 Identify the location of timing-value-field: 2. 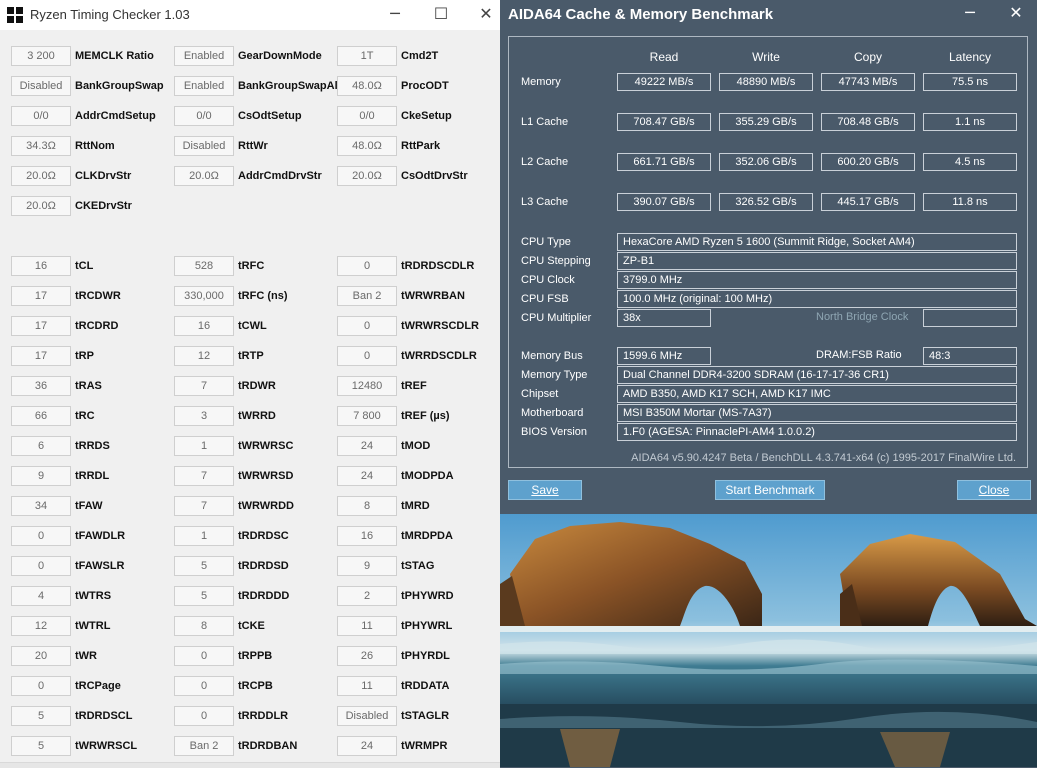
(367, 596).